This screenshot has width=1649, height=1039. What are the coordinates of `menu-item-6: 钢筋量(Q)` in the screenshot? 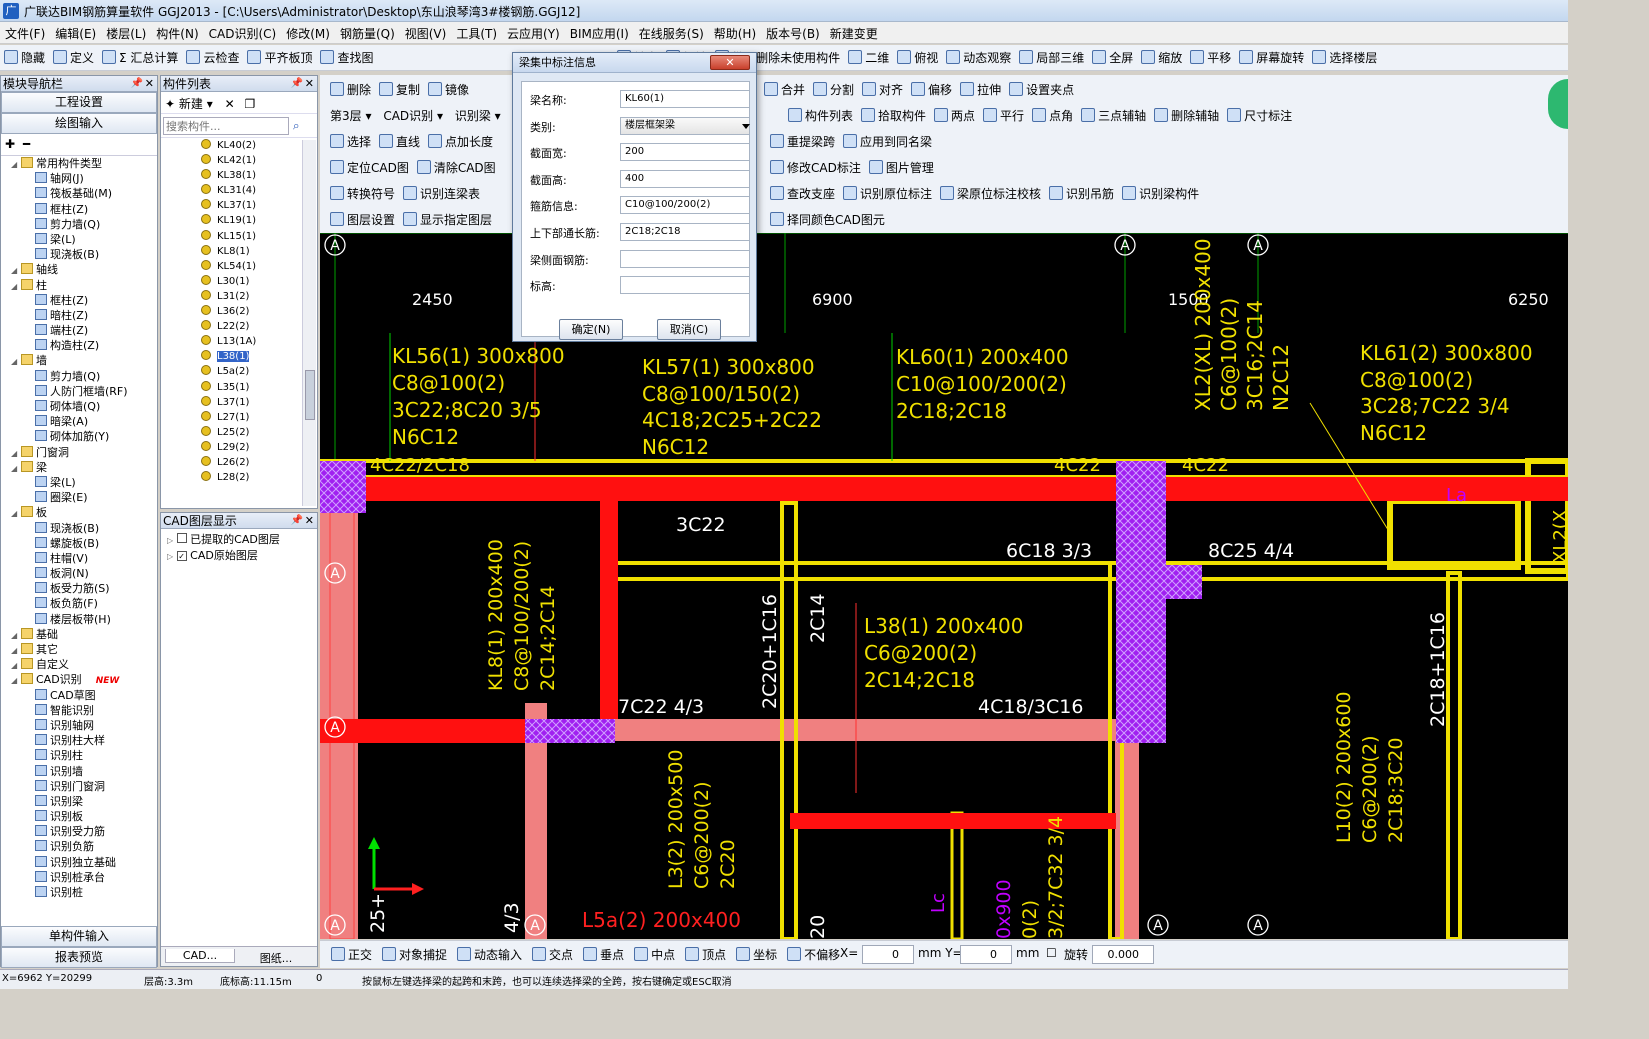 It's located at (367, 33).